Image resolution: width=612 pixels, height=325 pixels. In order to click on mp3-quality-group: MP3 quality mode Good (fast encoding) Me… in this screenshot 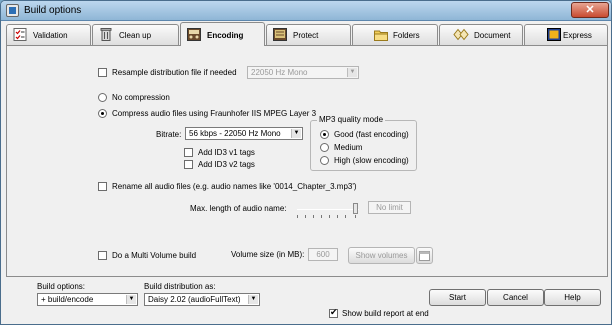, I will do `click(363, 143)`.